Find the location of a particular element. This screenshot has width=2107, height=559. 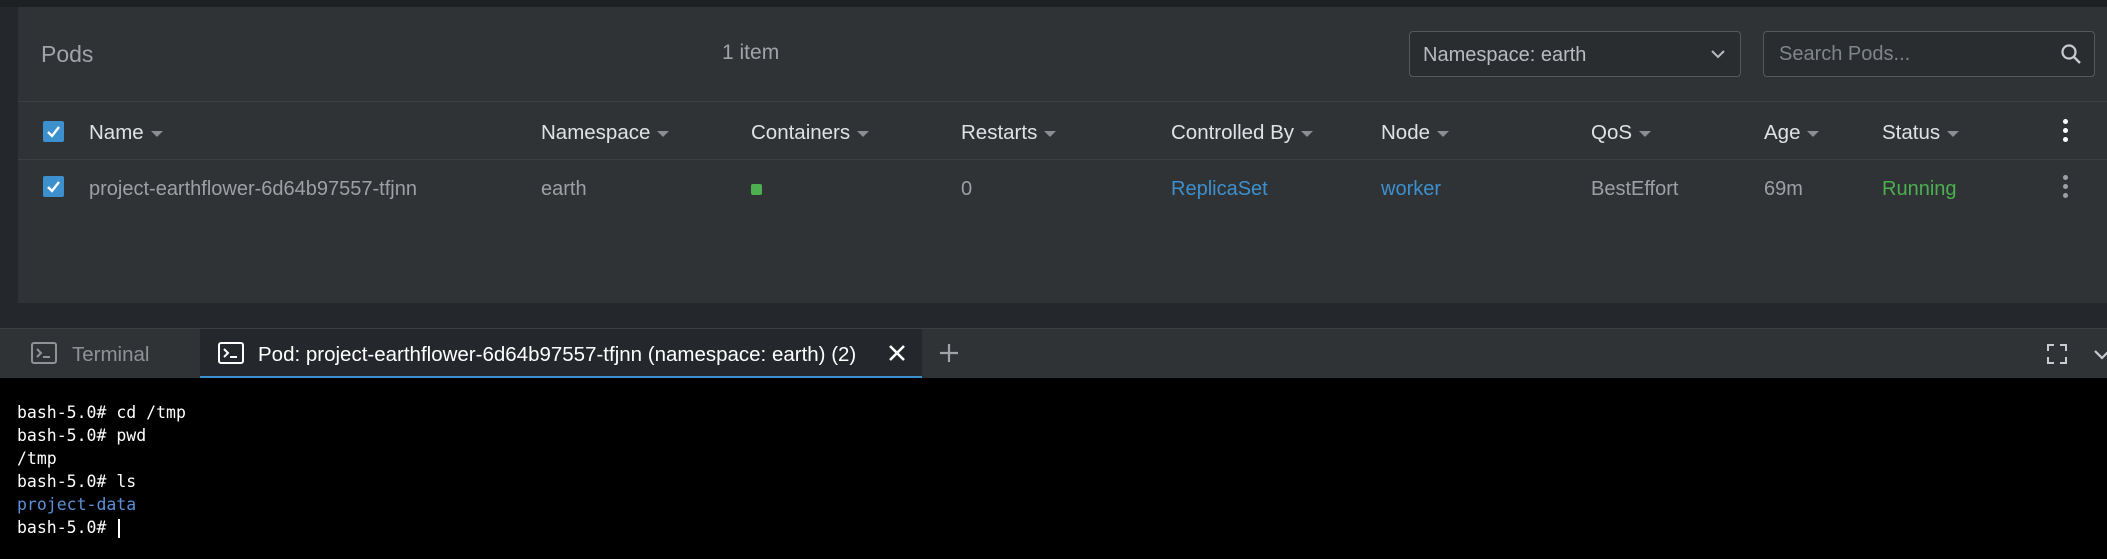

container-status-icon is located at coordinates (756, 189).